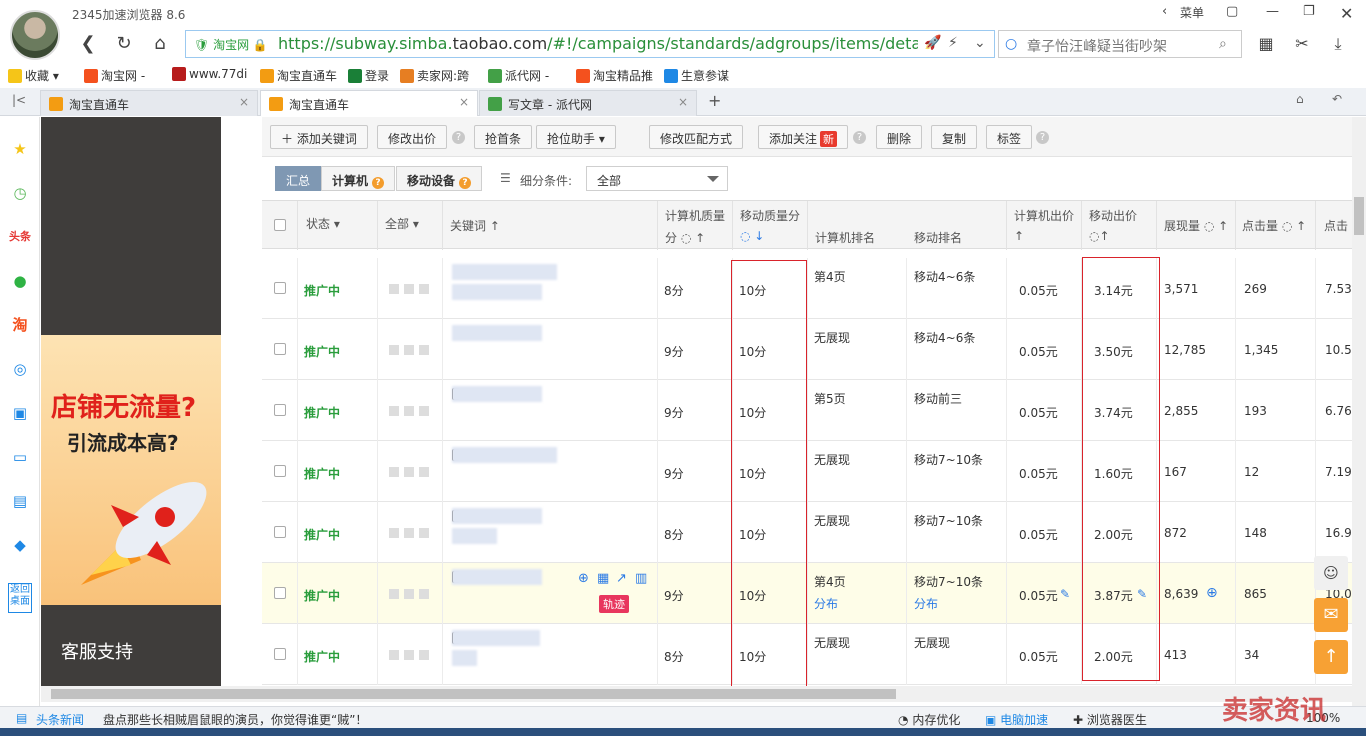 The height and width of the screenshot is (736, 1366). I want to click on menu-button: 菜单, so click(1192, 12).